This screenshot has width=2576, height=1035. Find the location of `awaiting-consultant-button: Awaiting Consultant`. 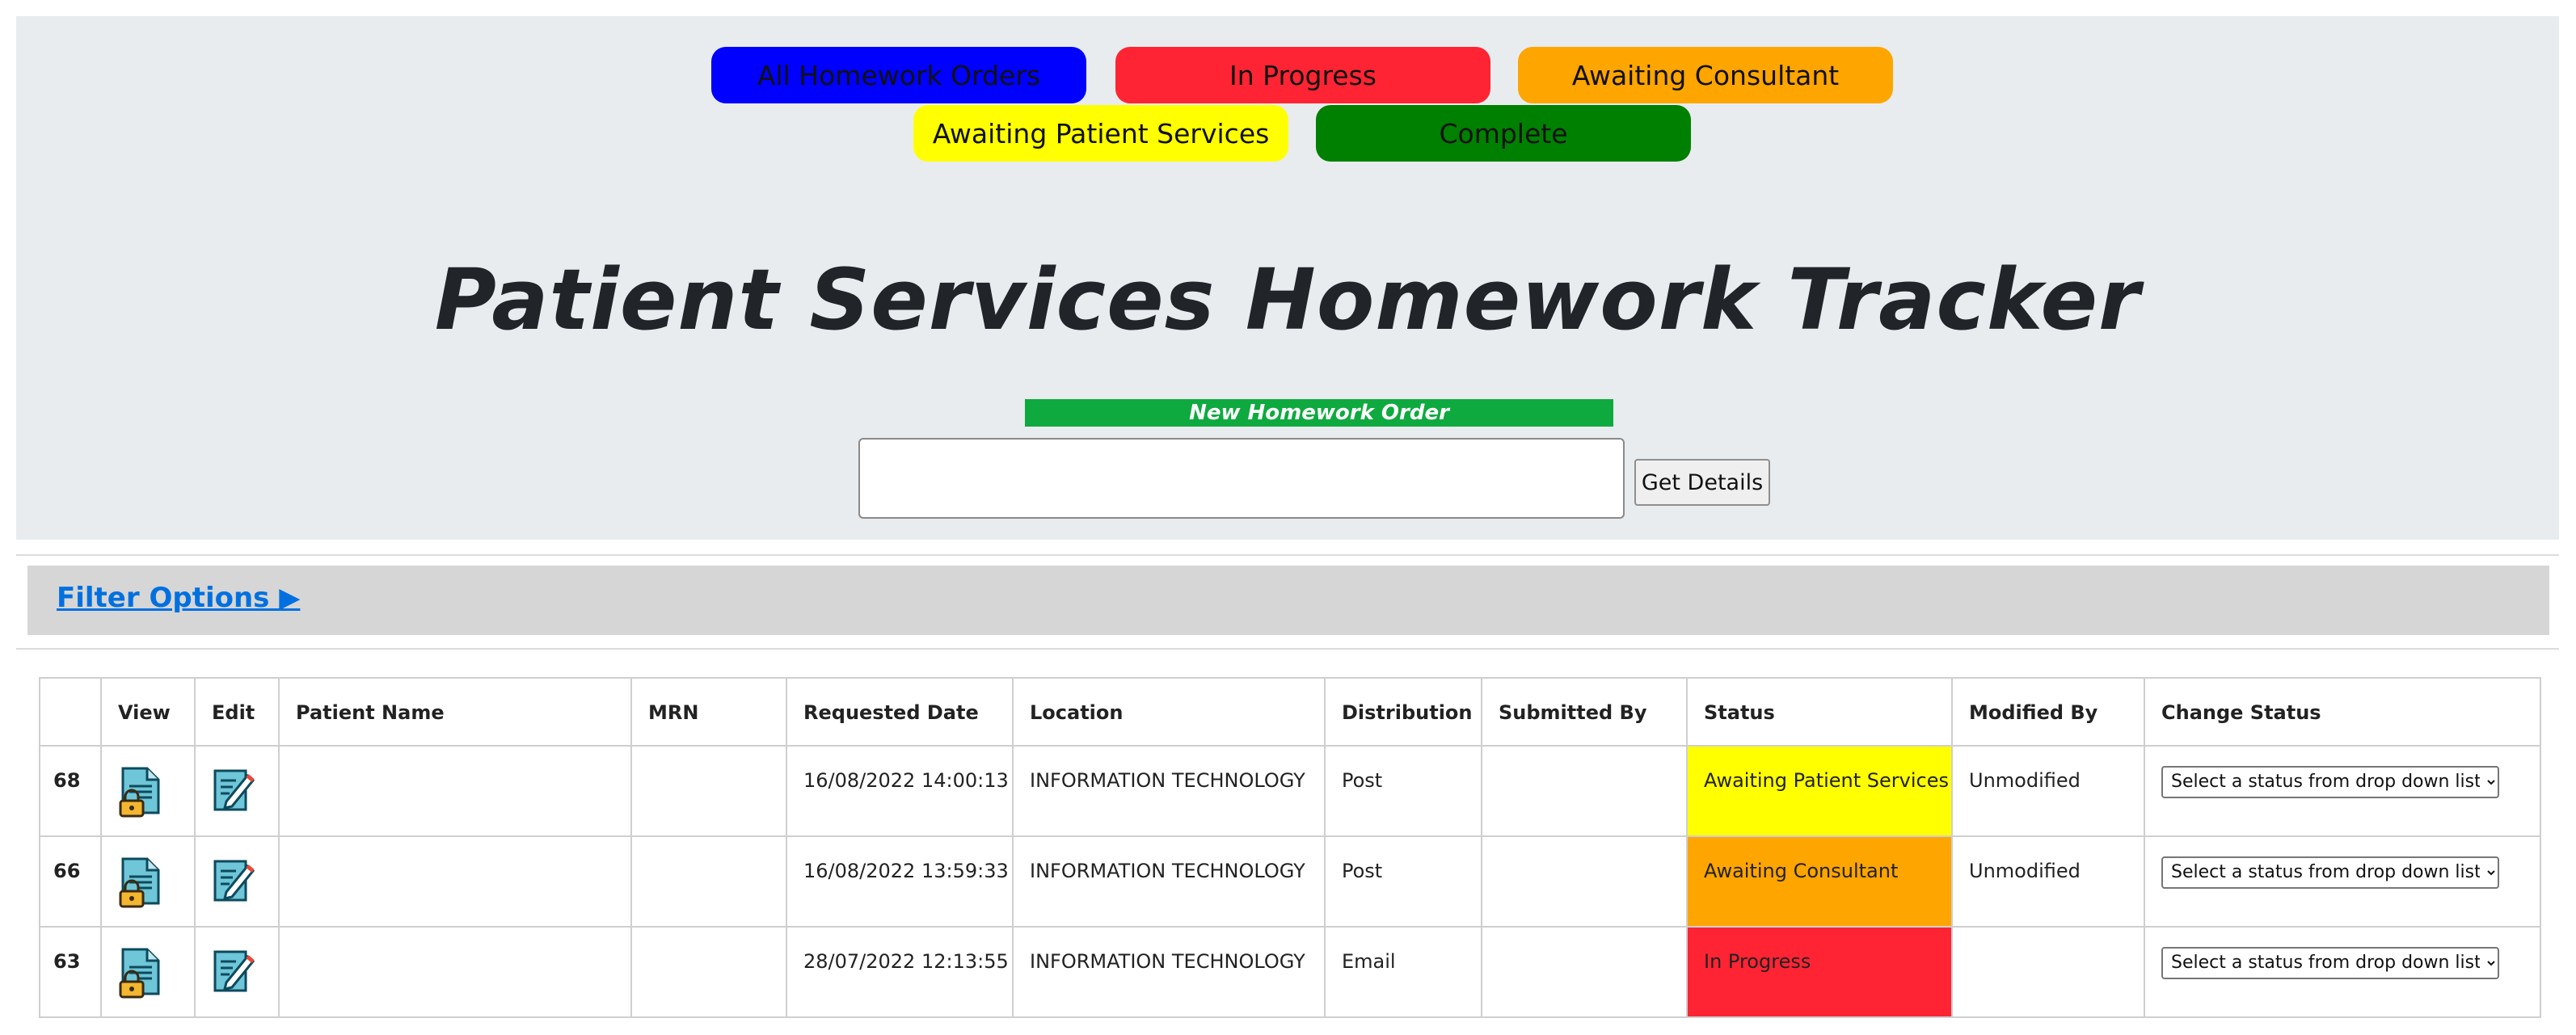

awaiting-consultant-button: Awaiting Consultant is located at coordinates (1705, 75).